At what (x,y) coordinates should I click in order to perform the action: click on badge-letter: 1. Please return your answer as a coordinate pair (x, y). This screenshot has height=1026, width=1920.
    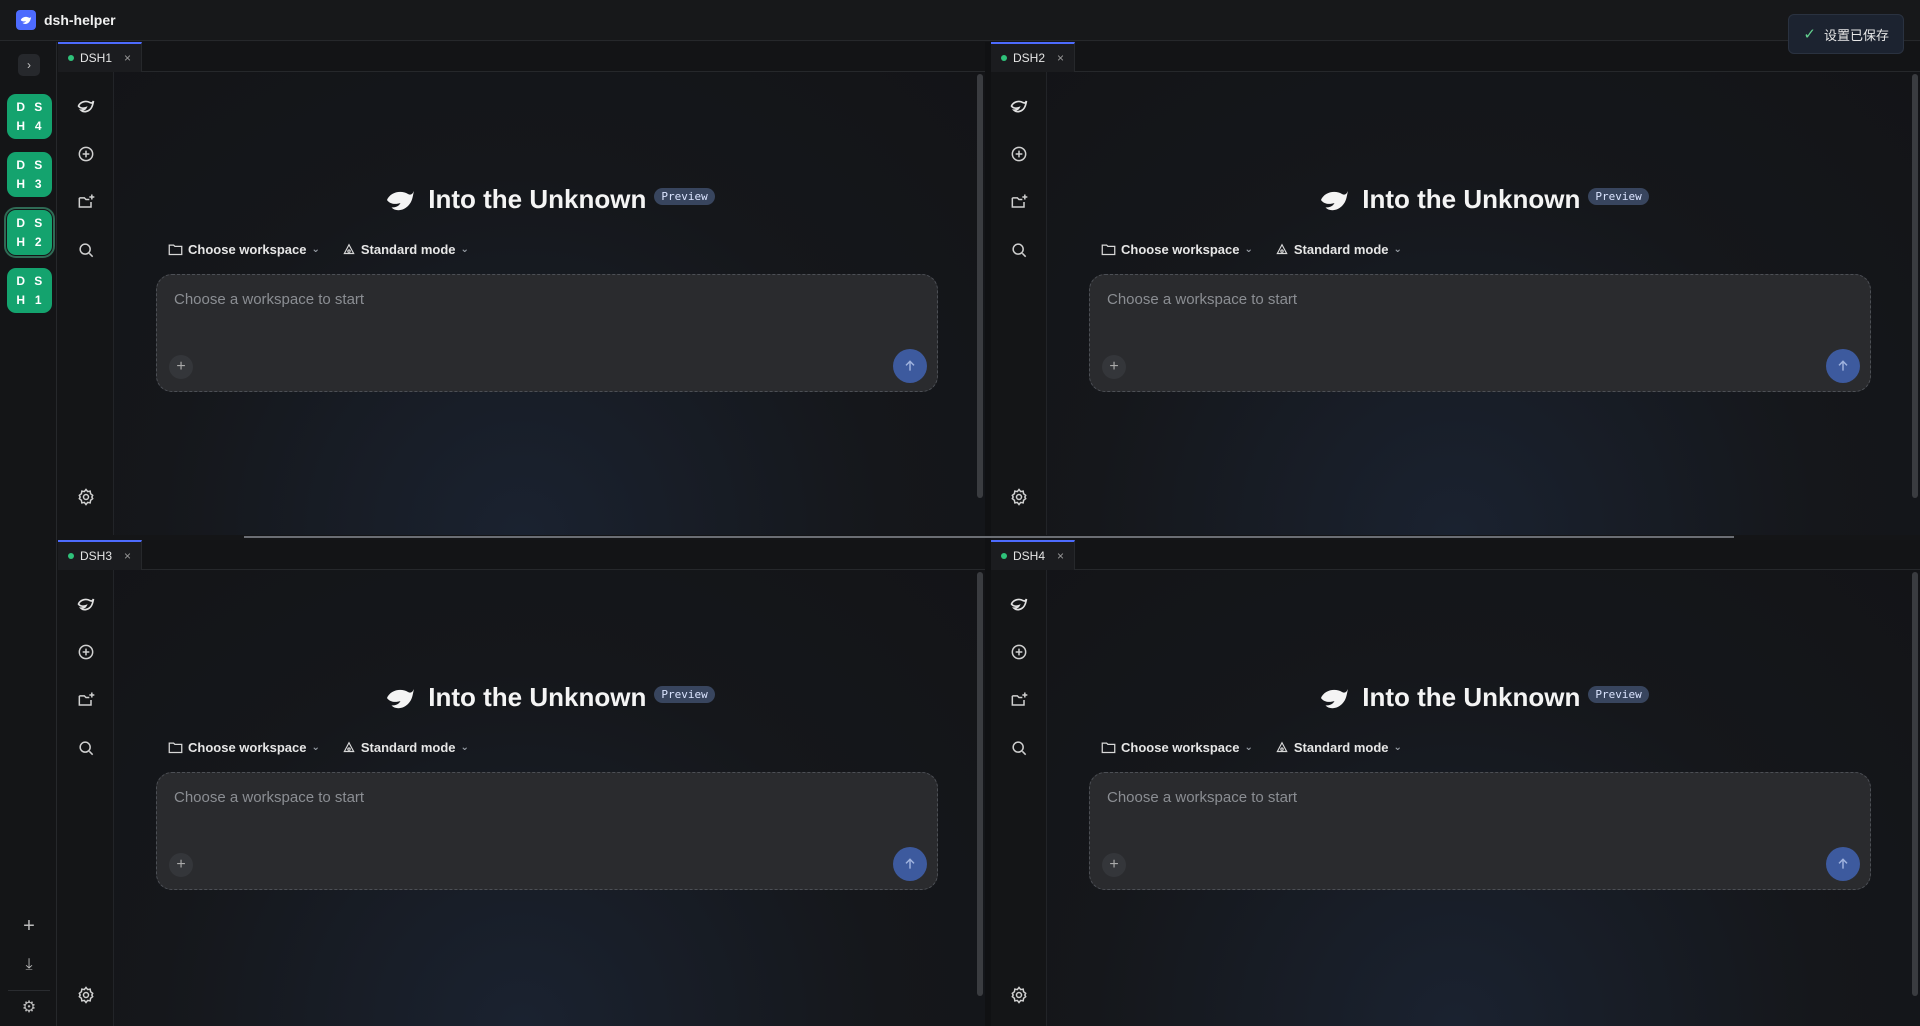
    Looking at the image, I should click on (38, 299).